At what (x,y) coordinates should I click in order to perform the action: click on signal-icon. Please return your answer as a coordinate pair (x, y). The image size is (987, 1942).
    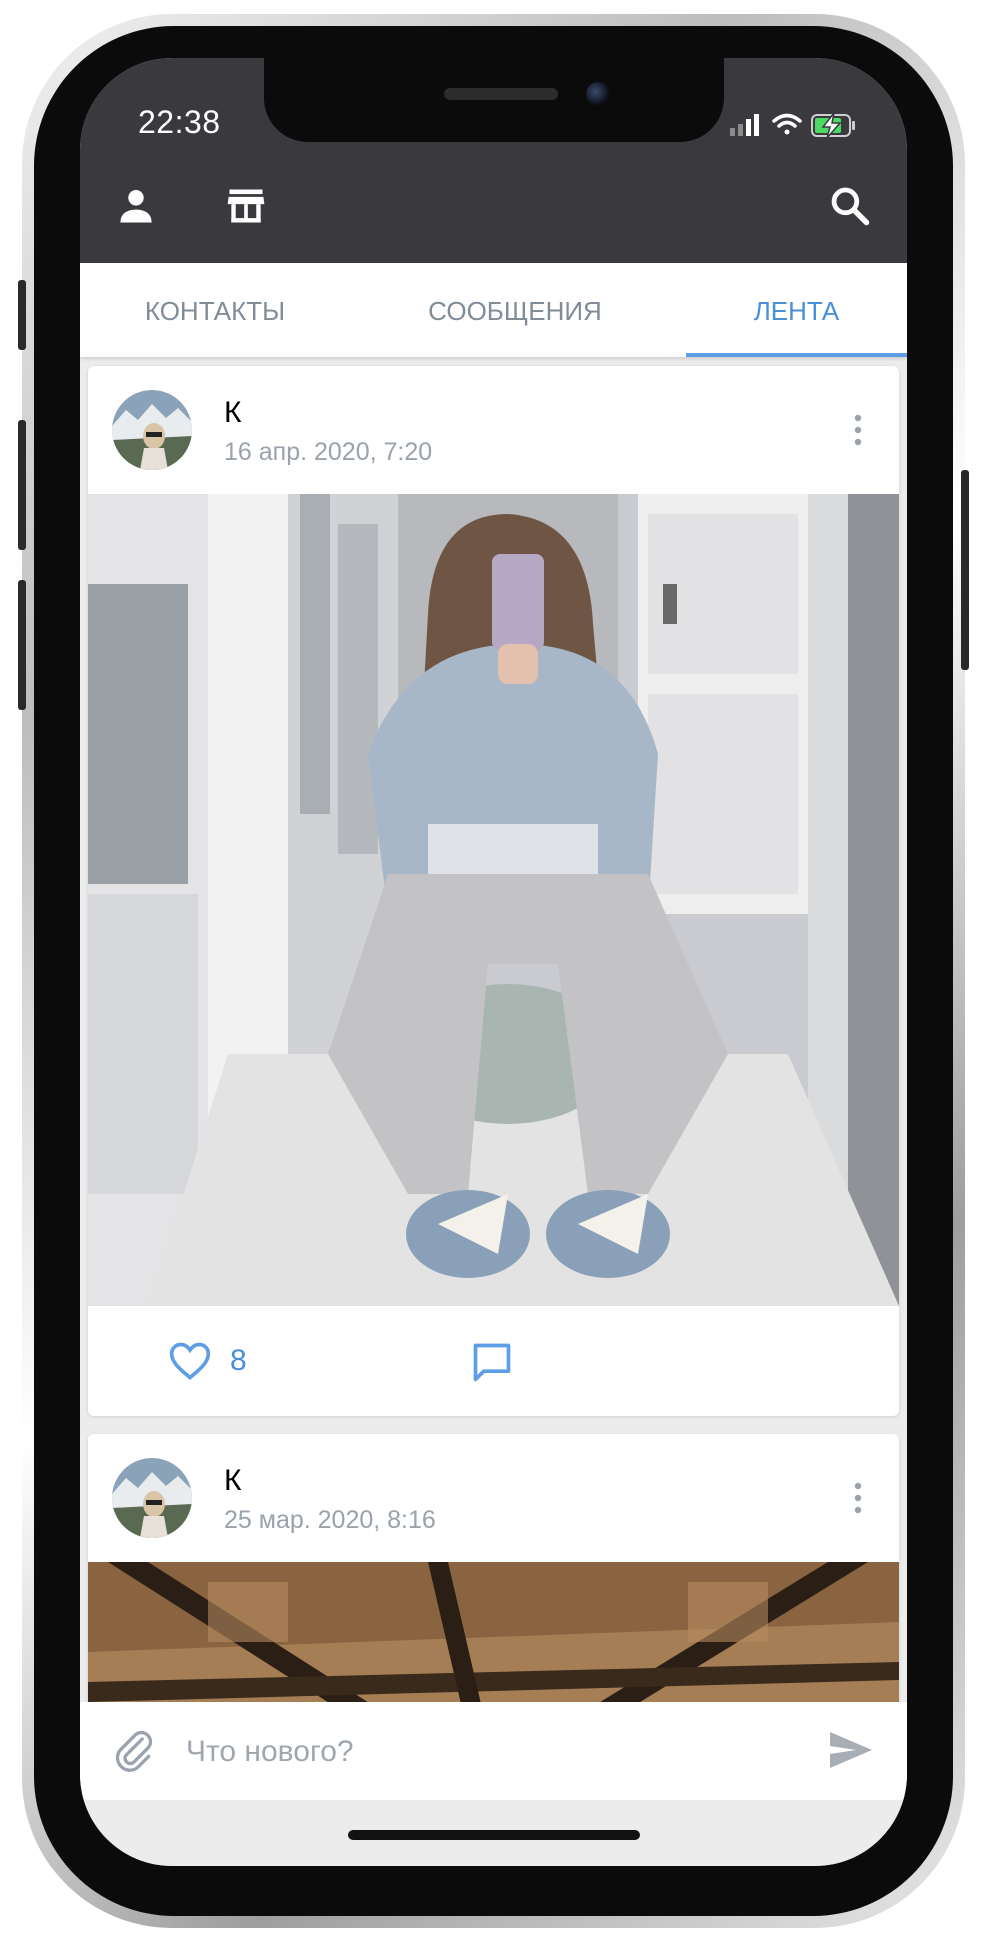
    Looking at the image, I should click on (744, 125).